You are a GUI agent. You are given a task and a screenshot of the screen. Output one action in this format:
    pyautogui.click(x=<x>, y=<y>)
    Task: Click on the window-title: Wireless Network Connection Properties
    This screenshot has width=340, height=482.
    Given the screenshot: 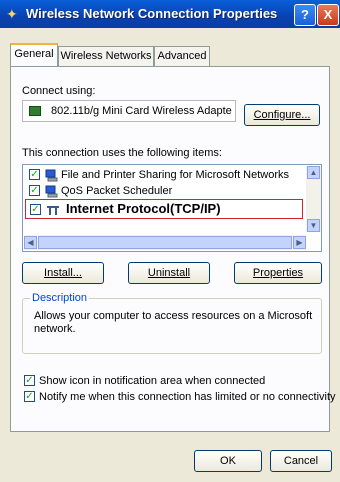 What is the action you would take?
    pyautogui.click(x=152, y=13)
    